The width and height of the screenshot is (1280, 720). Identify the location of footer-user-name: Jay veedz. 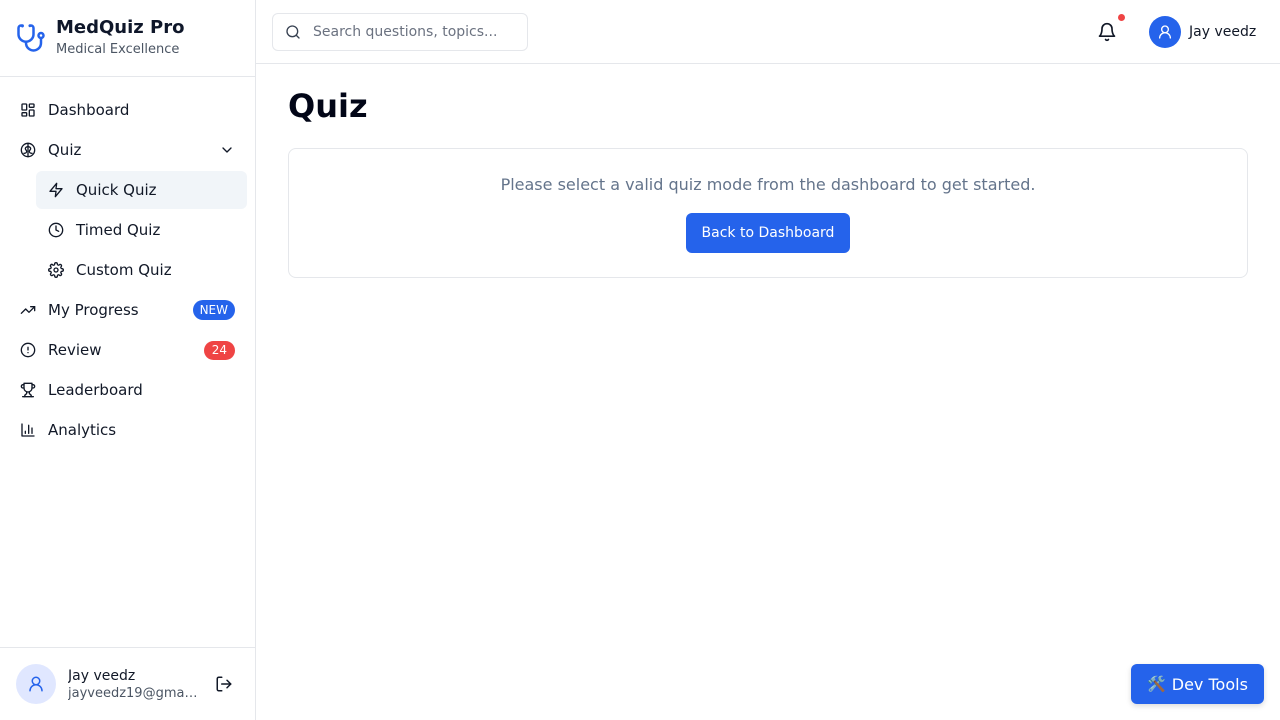
(102, 675).